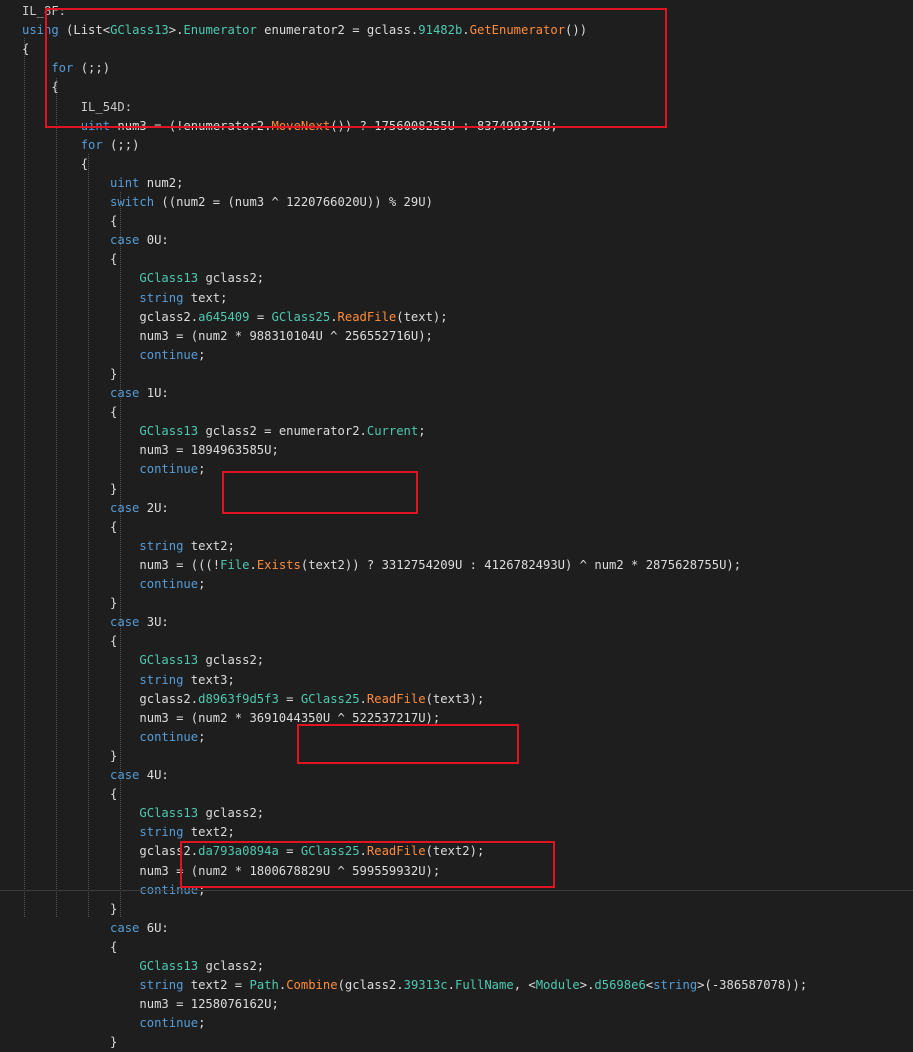 Image resolution: width=913 pixels, height=1052 pixels. What do you see at coordinates (238, 698) in the screenshot?
I see `code-token: d8963f9d5f3` at bounding box center [238, 698].